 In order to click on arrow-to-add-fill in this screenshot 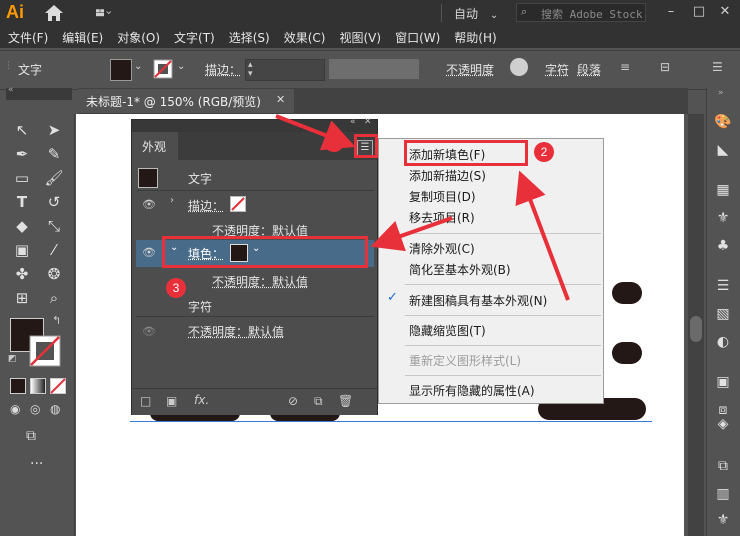, I will do `click(545, 239)`.